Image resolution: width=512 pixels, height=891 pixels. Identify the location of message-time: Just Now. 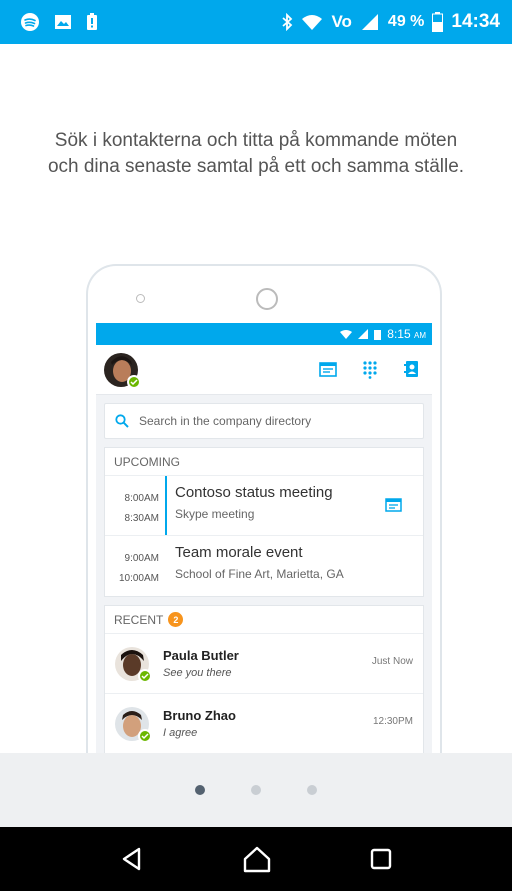
(392, 661).